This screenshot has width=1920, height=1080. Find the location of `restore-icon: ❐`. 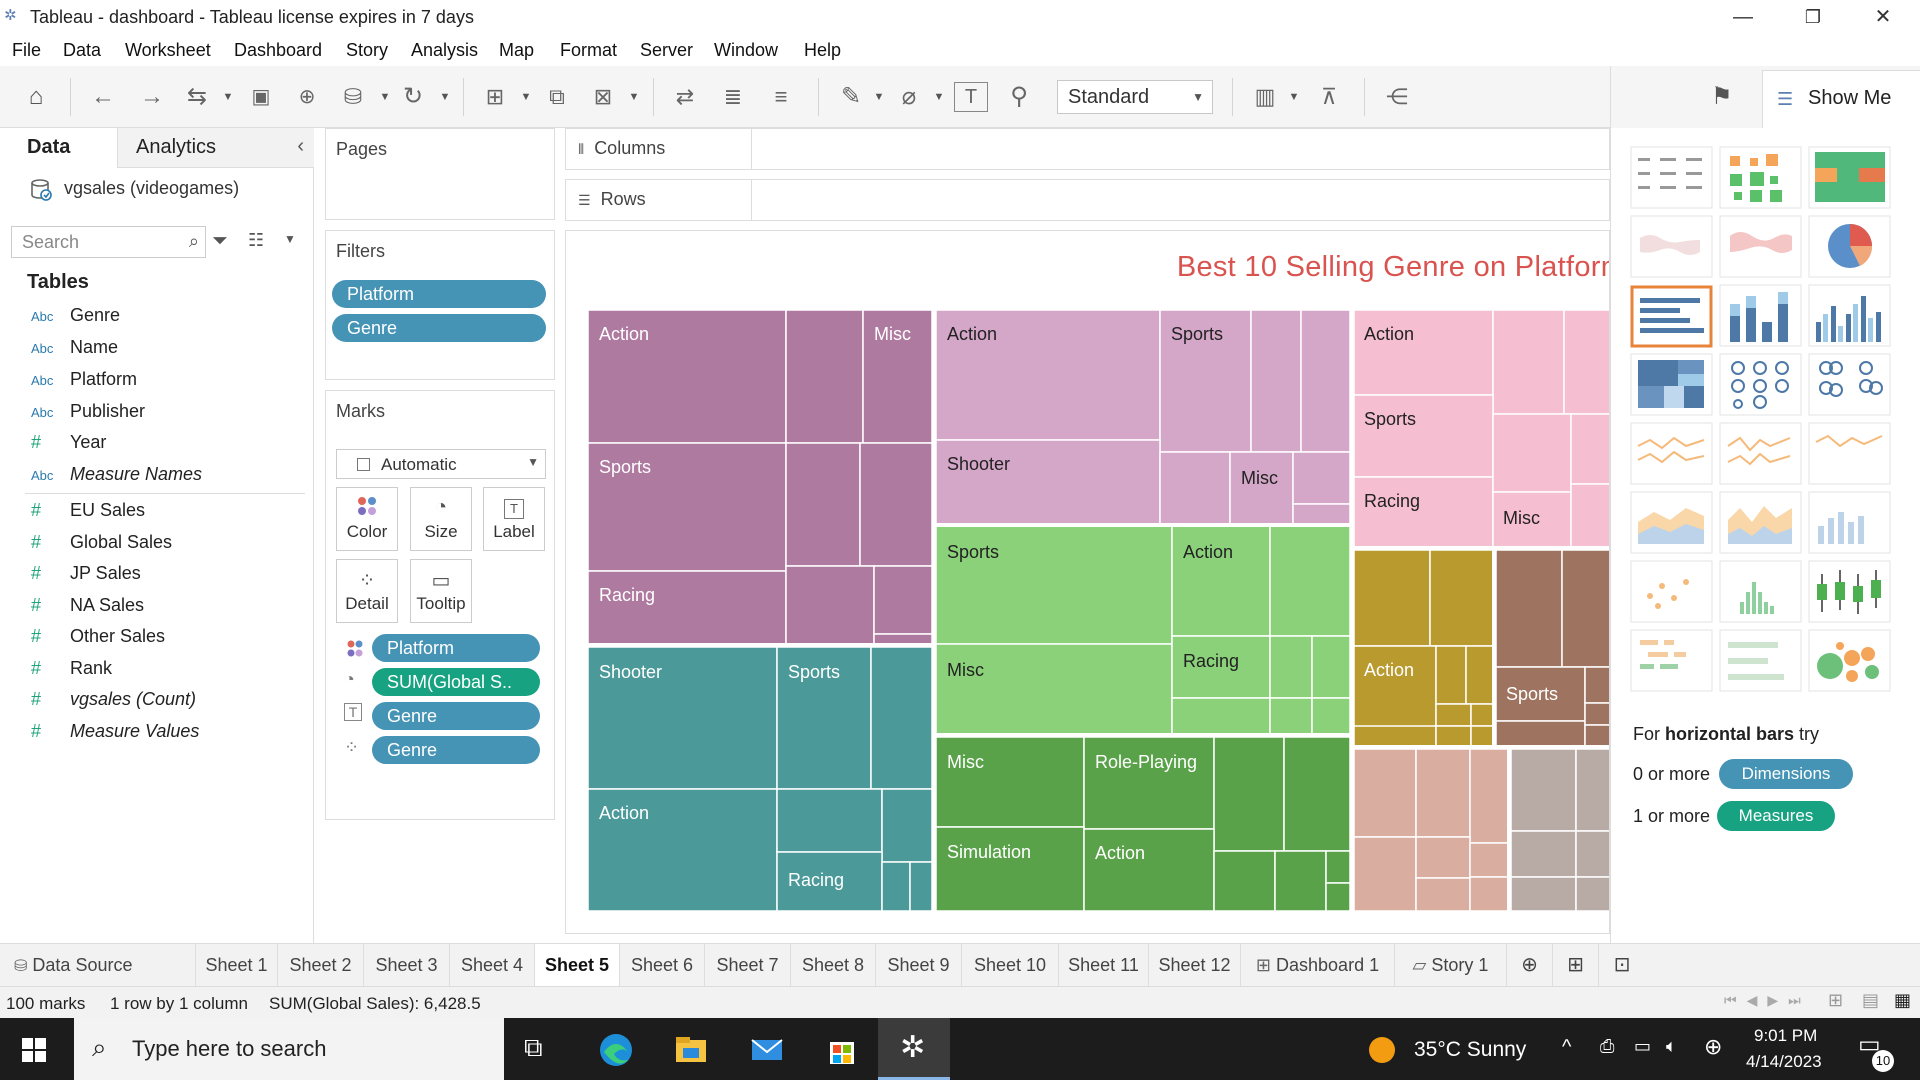

restore-icon: ❐ is located at coordinates (1813, 17).